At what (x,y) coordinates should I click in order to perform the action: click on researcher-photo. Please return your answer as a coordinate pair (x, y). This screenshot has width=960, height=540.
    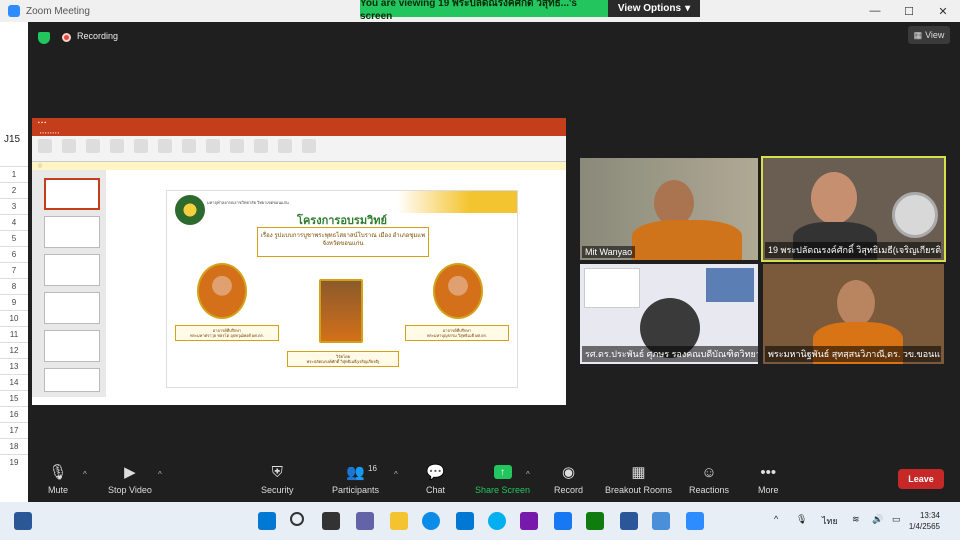
    Looking at the image, I should click on (341, 311).